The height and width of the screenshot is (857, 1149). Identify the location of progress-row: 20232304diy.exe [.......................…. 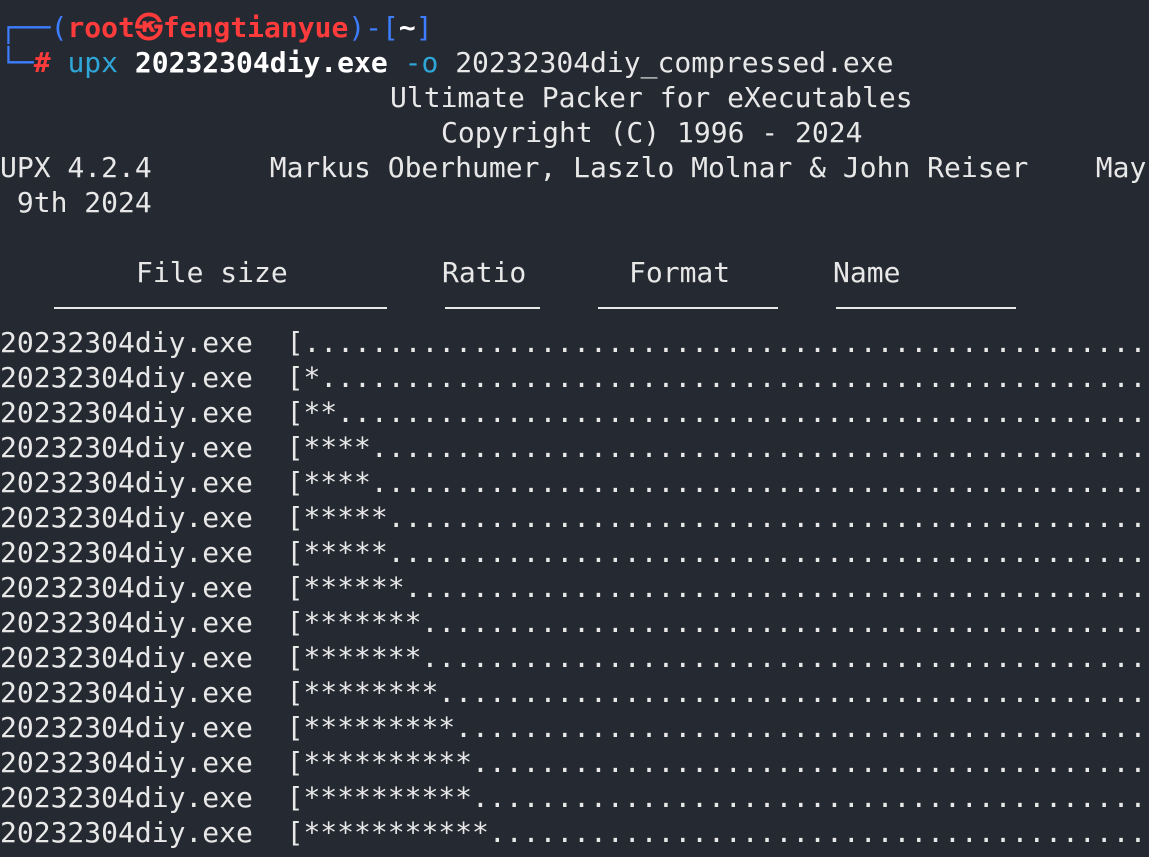
(574, 342).